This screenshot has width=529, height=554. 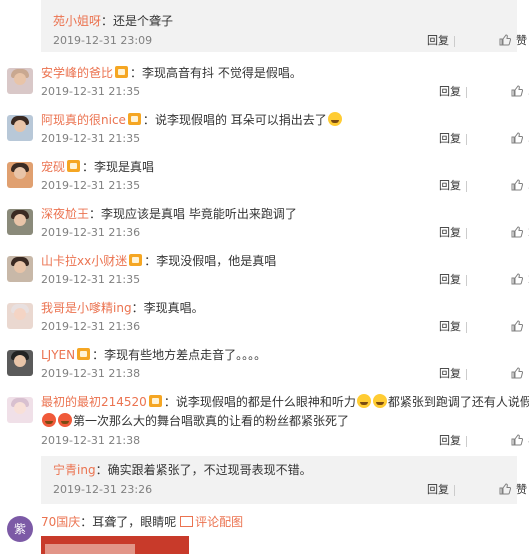 What do you see at coordinates (290, 41) in the screenshot?
I see `comment-meta: 2019-12-31 23:09 回复 赞` at bounding box center [290, 41].